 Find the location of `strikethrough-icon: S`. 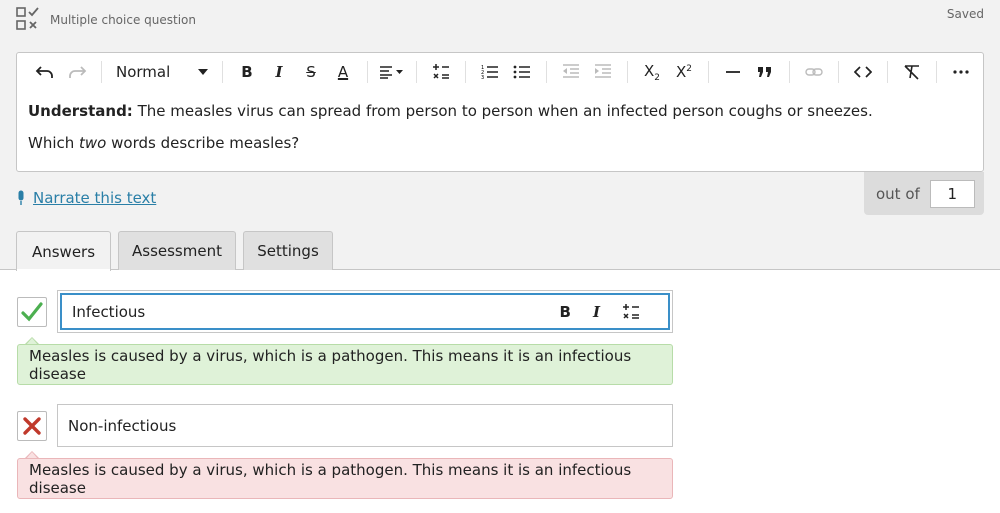

strikethrough-icon: S is located at coordinates (311, 72).